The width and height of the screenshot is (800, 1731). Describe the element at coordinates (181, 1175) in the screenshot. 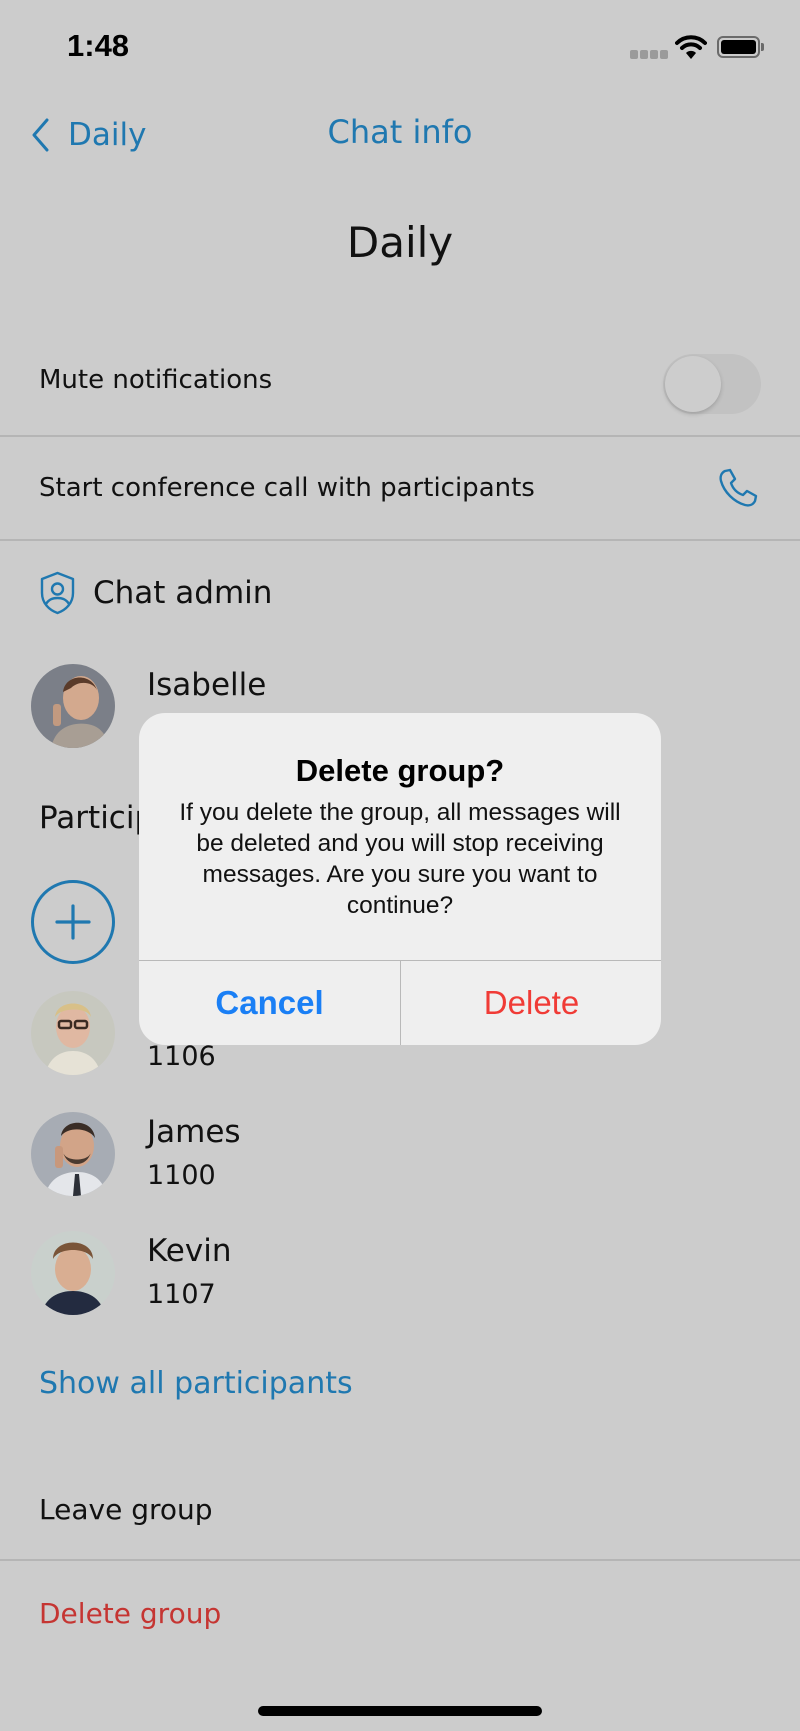

I see `participant-ext: 1100` at that location.